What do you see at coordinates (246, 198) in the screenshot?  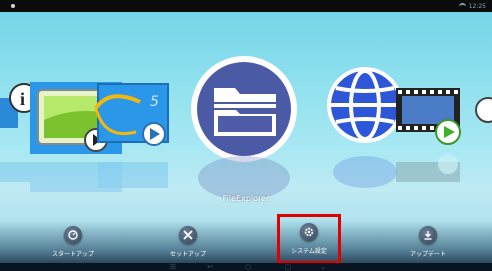 I see `carousel-caption: FileExplorer` at bounding box center [246, 198].